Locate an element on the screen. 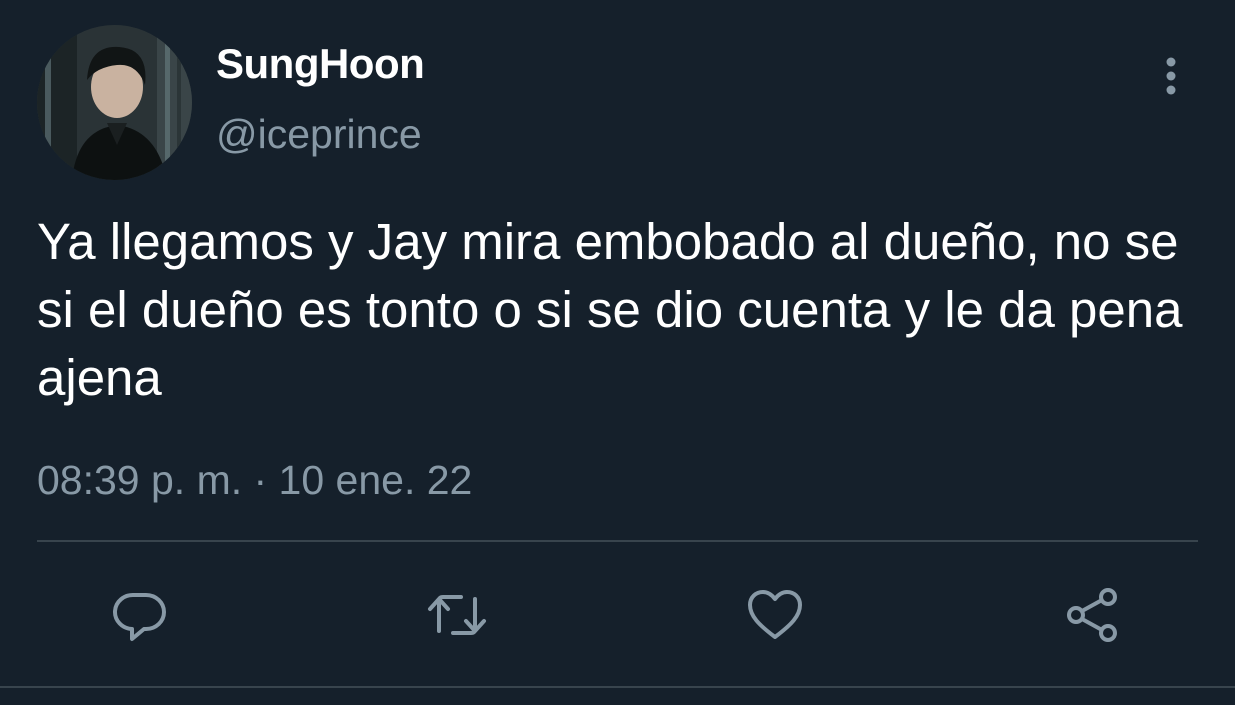 The height and width of the screenshot is (705, 1235). heart-icon is located at coordinates (775, 614).